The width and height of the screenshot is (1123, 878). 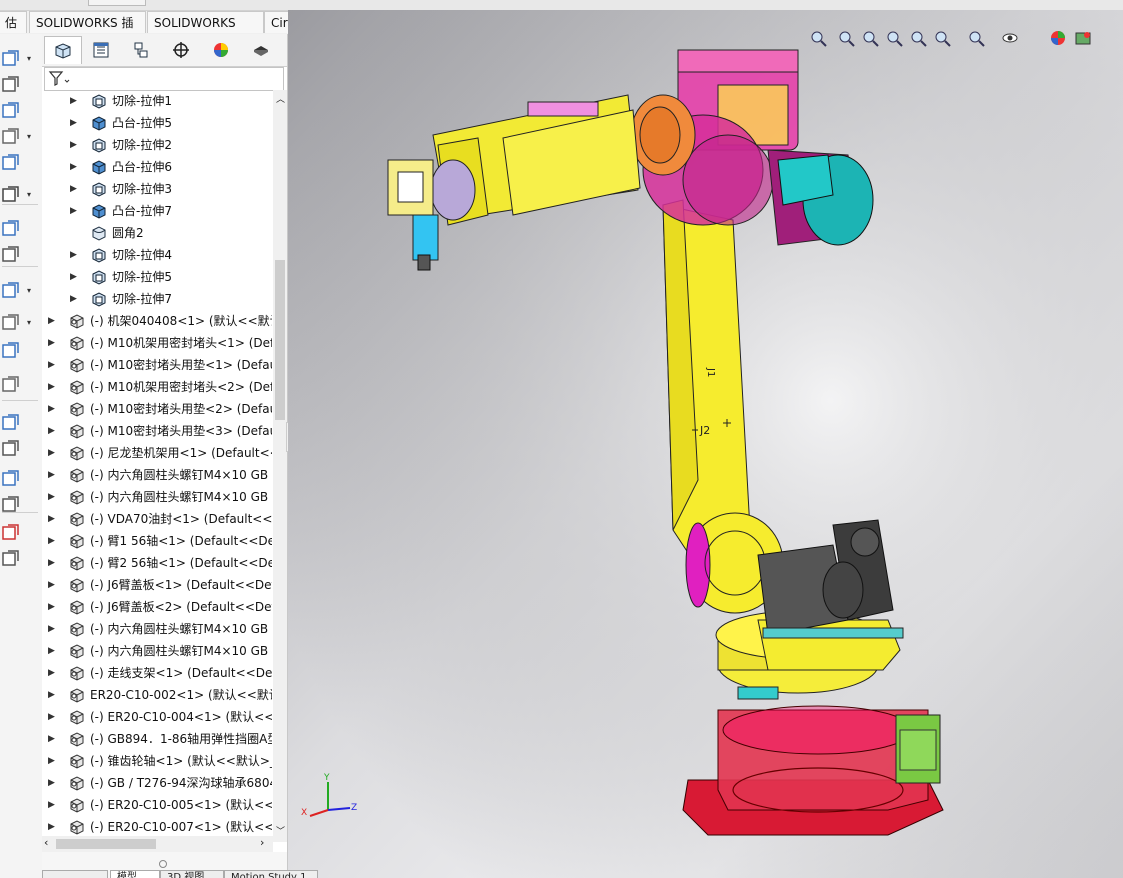 I want to click on tab-solidworks-addins: SOLIDWORKS 插件, so click(x=87, y=31).